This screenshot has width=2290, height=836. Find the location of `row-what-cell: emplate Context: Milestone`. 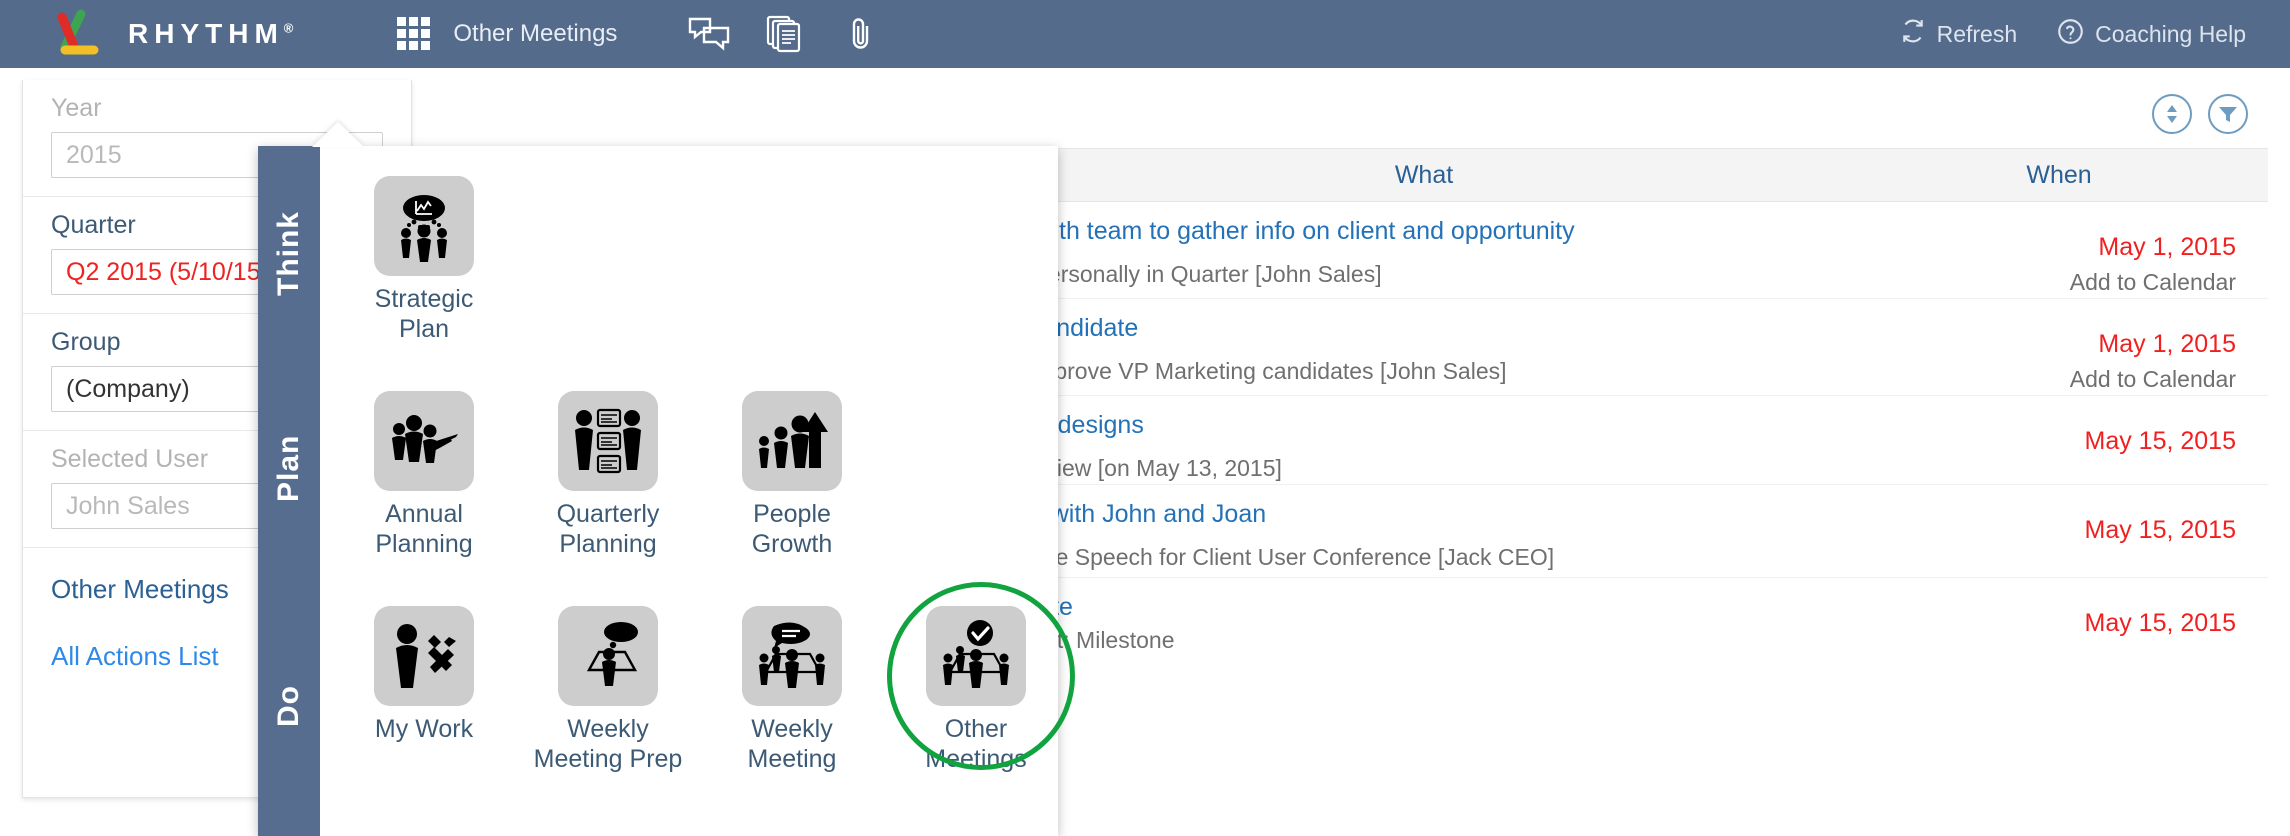

row-what-cell: emplate Context: Milestone is located at coordinates (1424, 624).